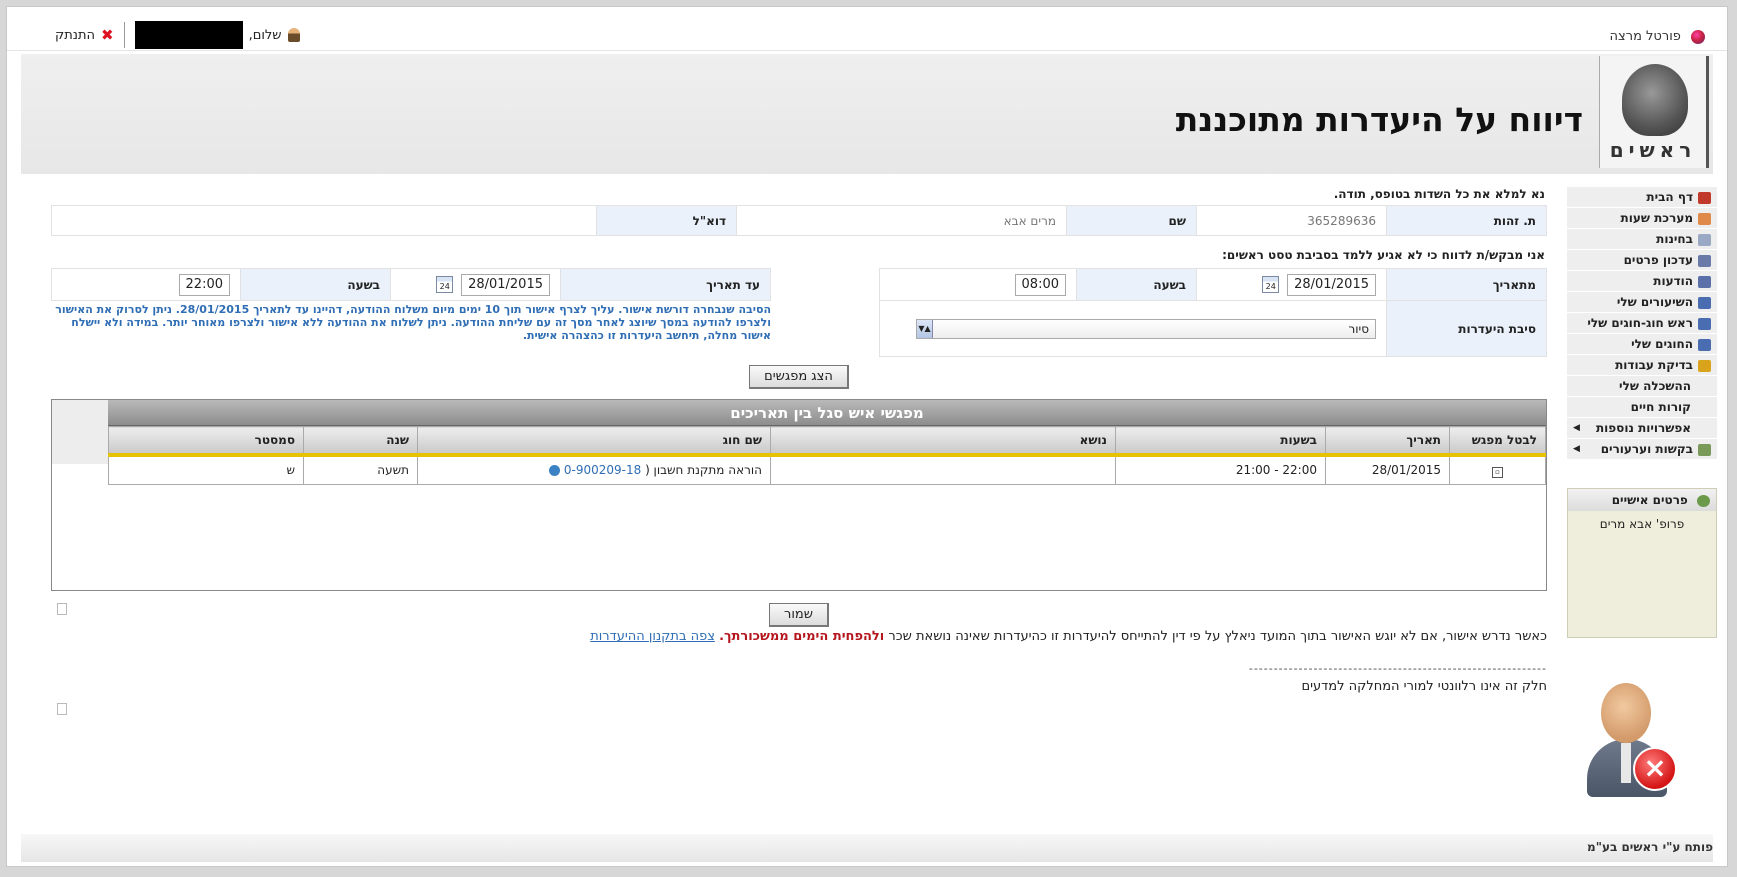  What do you see at coordinates (1626, 713) in the screenshot?
I see `avatar-head` at bounding box center [1626, 713].